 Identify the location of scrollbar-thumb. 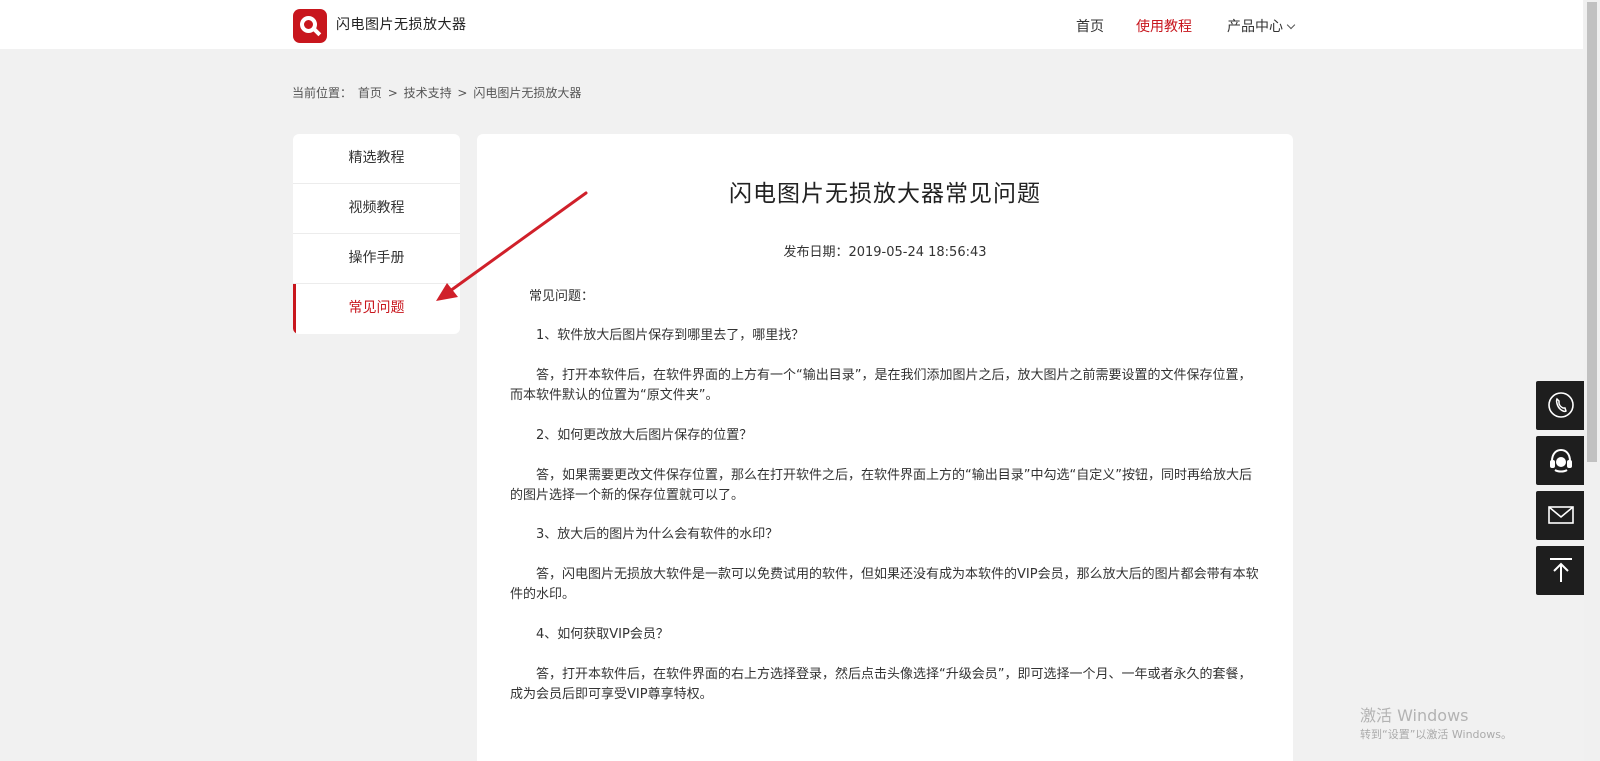
(1592, 232).